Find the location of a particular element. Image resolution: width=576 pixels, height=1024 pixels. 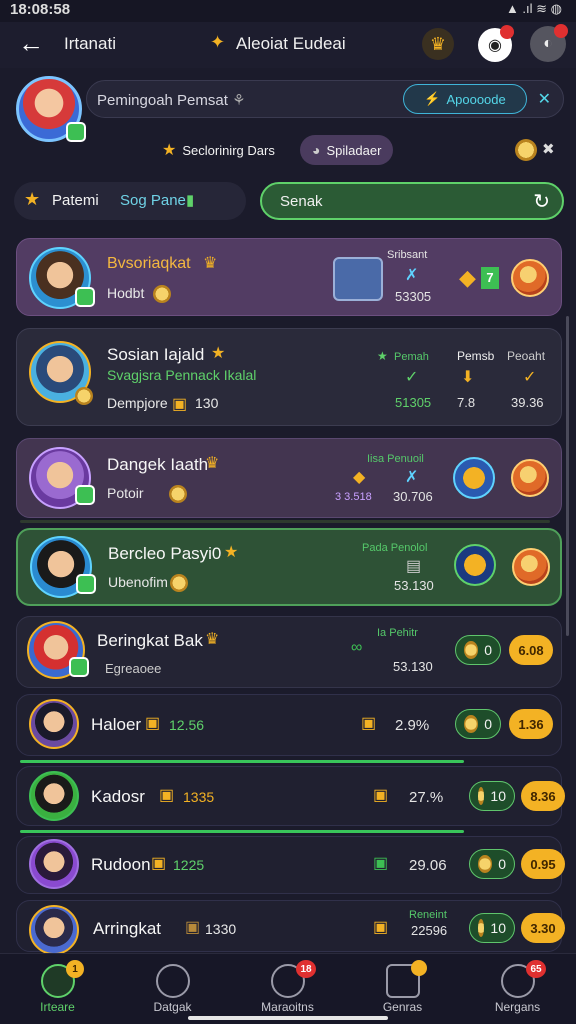

nav-label: Genras is located at coordinates (402, 1007).